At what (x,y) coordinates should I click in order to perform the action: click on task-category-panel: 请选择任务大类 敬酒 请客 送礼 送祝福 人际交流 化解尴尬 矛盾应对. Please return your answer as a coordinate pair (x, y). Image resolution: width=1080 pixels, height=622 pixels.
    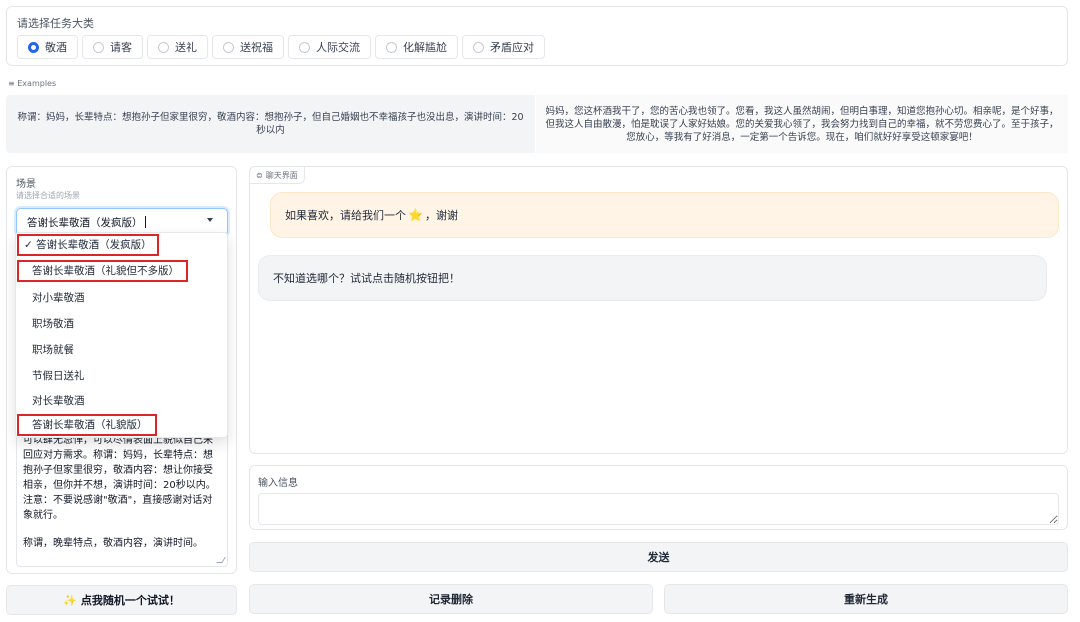
    Looking at the image, I should click on (537, 36).